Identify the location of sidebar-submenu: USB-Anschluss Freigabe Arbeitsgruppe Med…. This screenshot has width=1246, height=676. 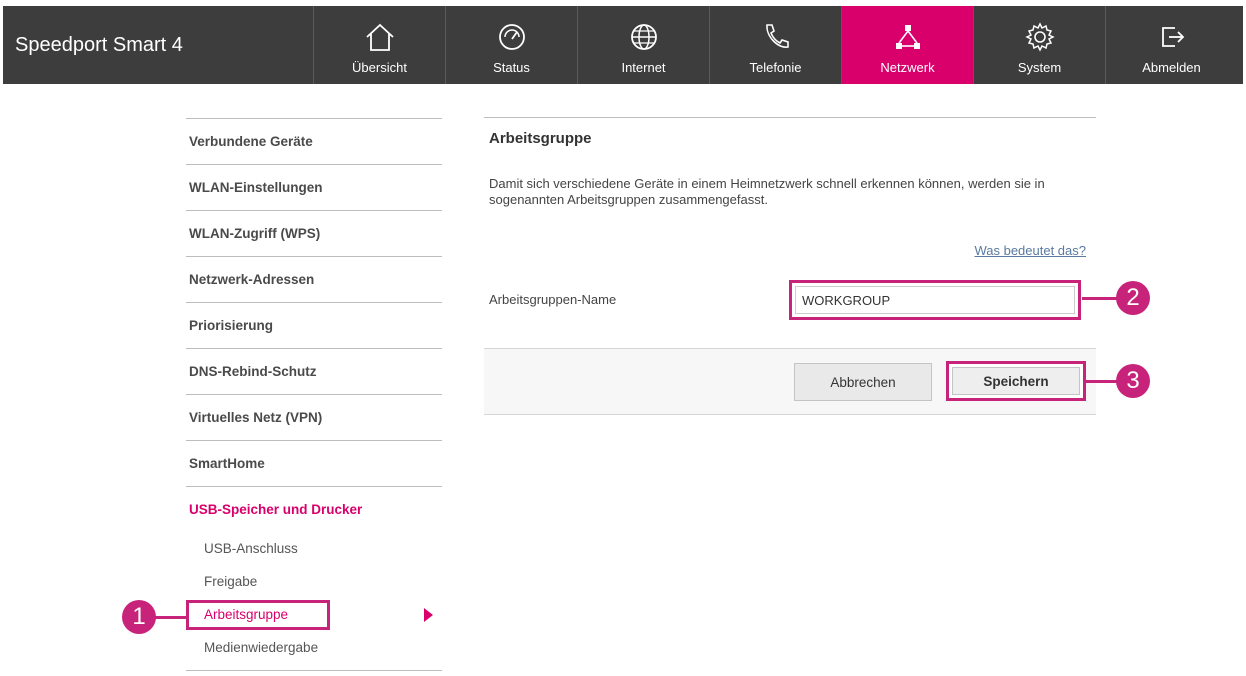
(314, 601).